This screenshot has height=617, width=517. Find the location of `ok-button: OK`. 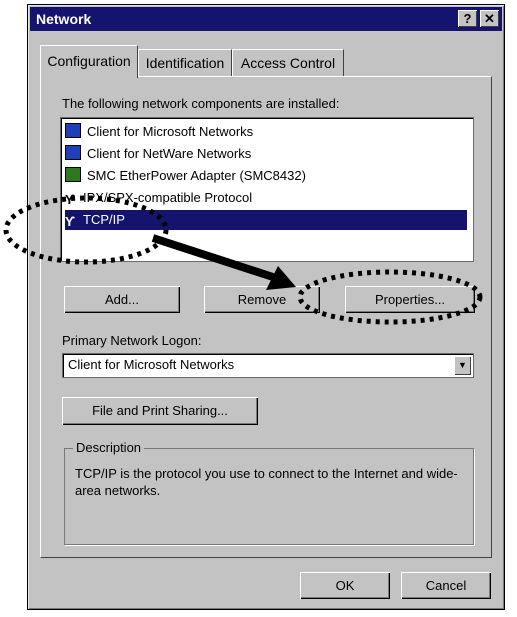

ok-button: OK is located at coordinates (345, 585).